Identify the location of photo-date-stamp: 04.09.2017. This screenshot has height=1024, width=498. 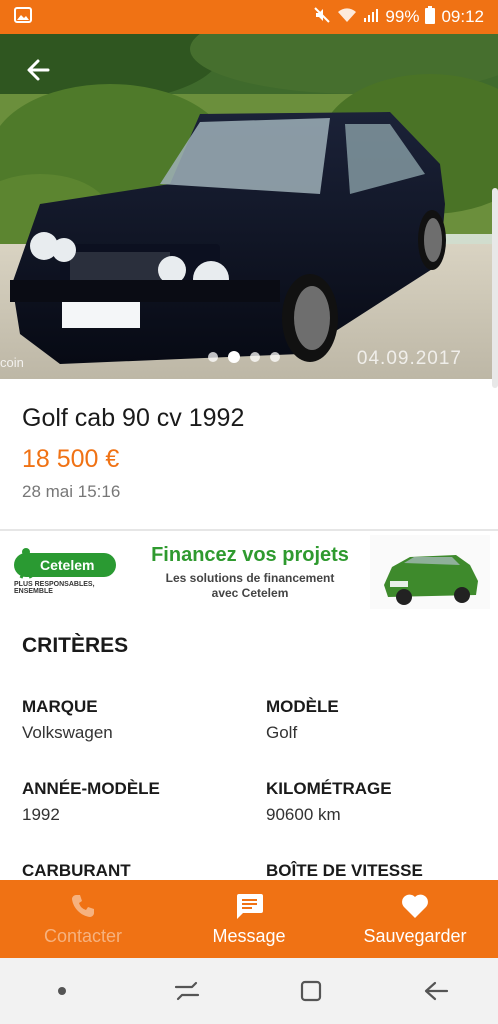
(409, 358).